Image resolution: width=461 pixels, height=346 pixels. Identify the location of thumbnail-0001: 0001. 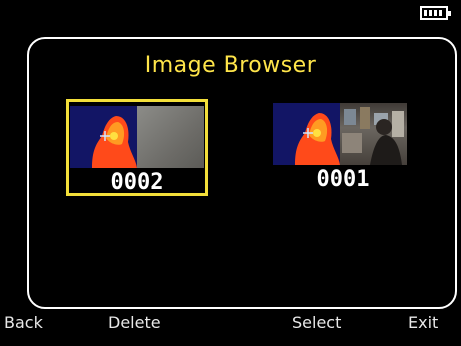
(343, 147).